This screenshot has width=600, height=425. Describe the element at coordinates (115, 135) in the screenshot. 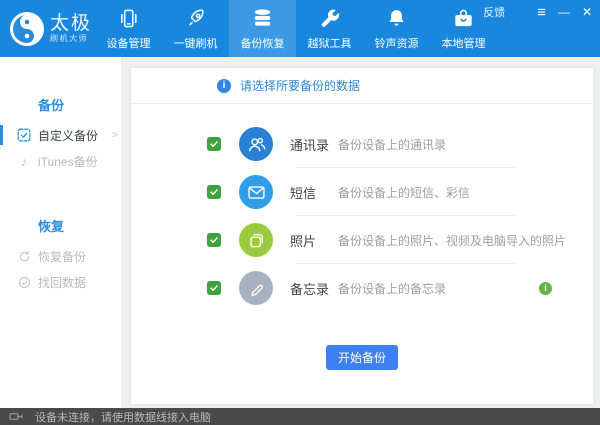

I see `chevron-right-icon: >` at that location.